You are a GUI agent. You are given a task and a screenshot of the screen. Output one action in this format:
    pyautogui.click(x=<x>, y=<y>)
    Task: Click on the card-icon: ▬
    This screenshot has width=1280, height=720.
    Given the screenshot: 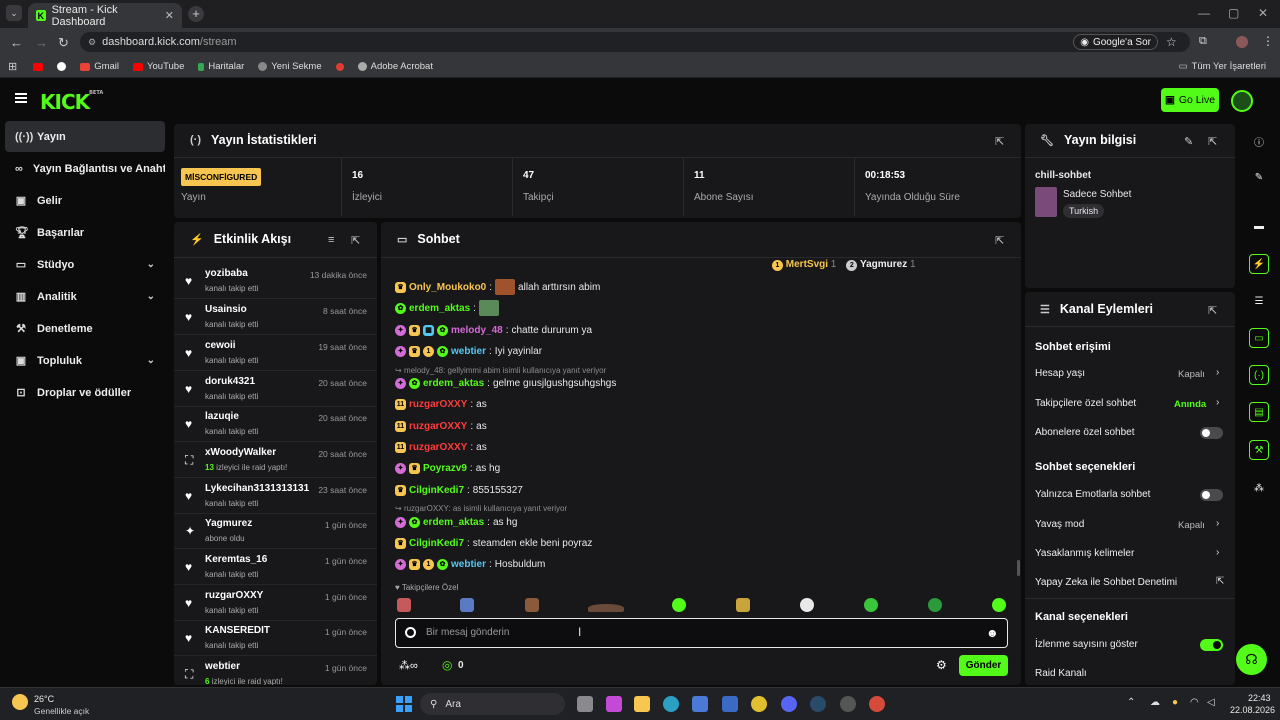 What is the action you would take?
    pyautogui.click(x=1259, y=226)
    